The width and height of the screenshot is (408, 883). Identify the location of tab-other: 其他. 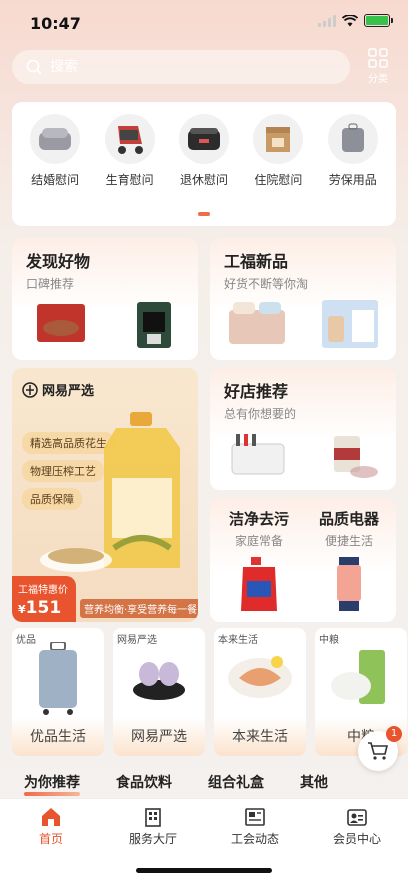
(314, 782).